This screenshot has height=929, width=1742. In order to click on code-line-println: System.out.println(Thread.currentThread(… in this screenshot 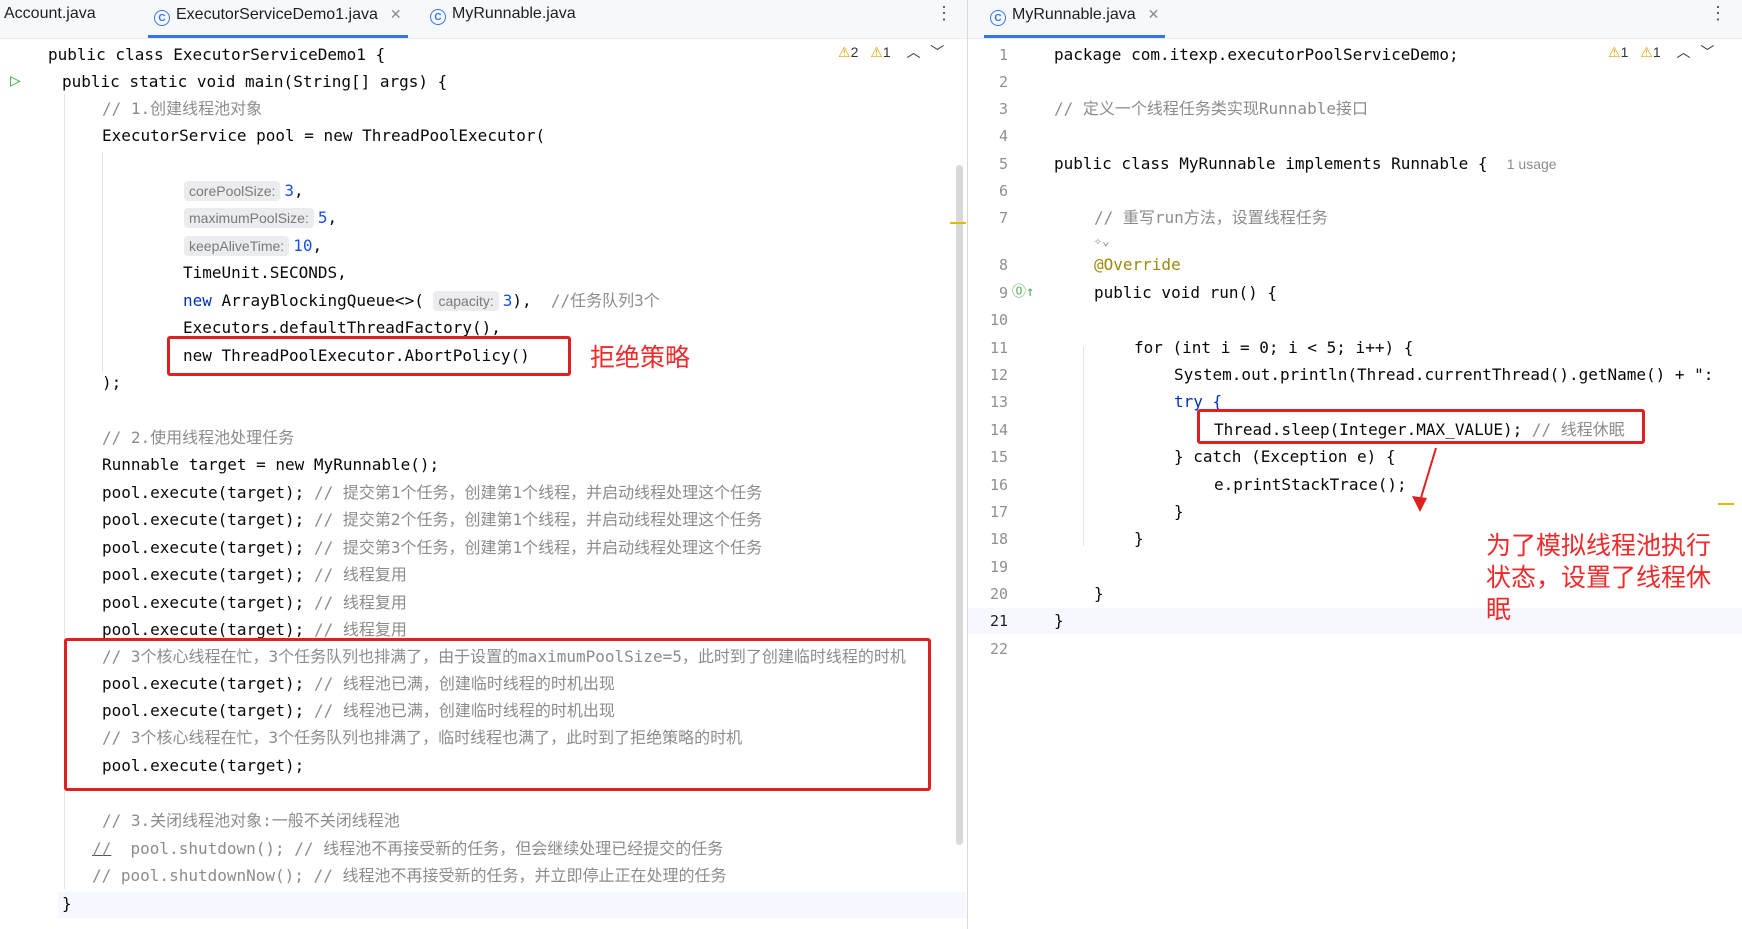, I will do `click(1444, 374)`.